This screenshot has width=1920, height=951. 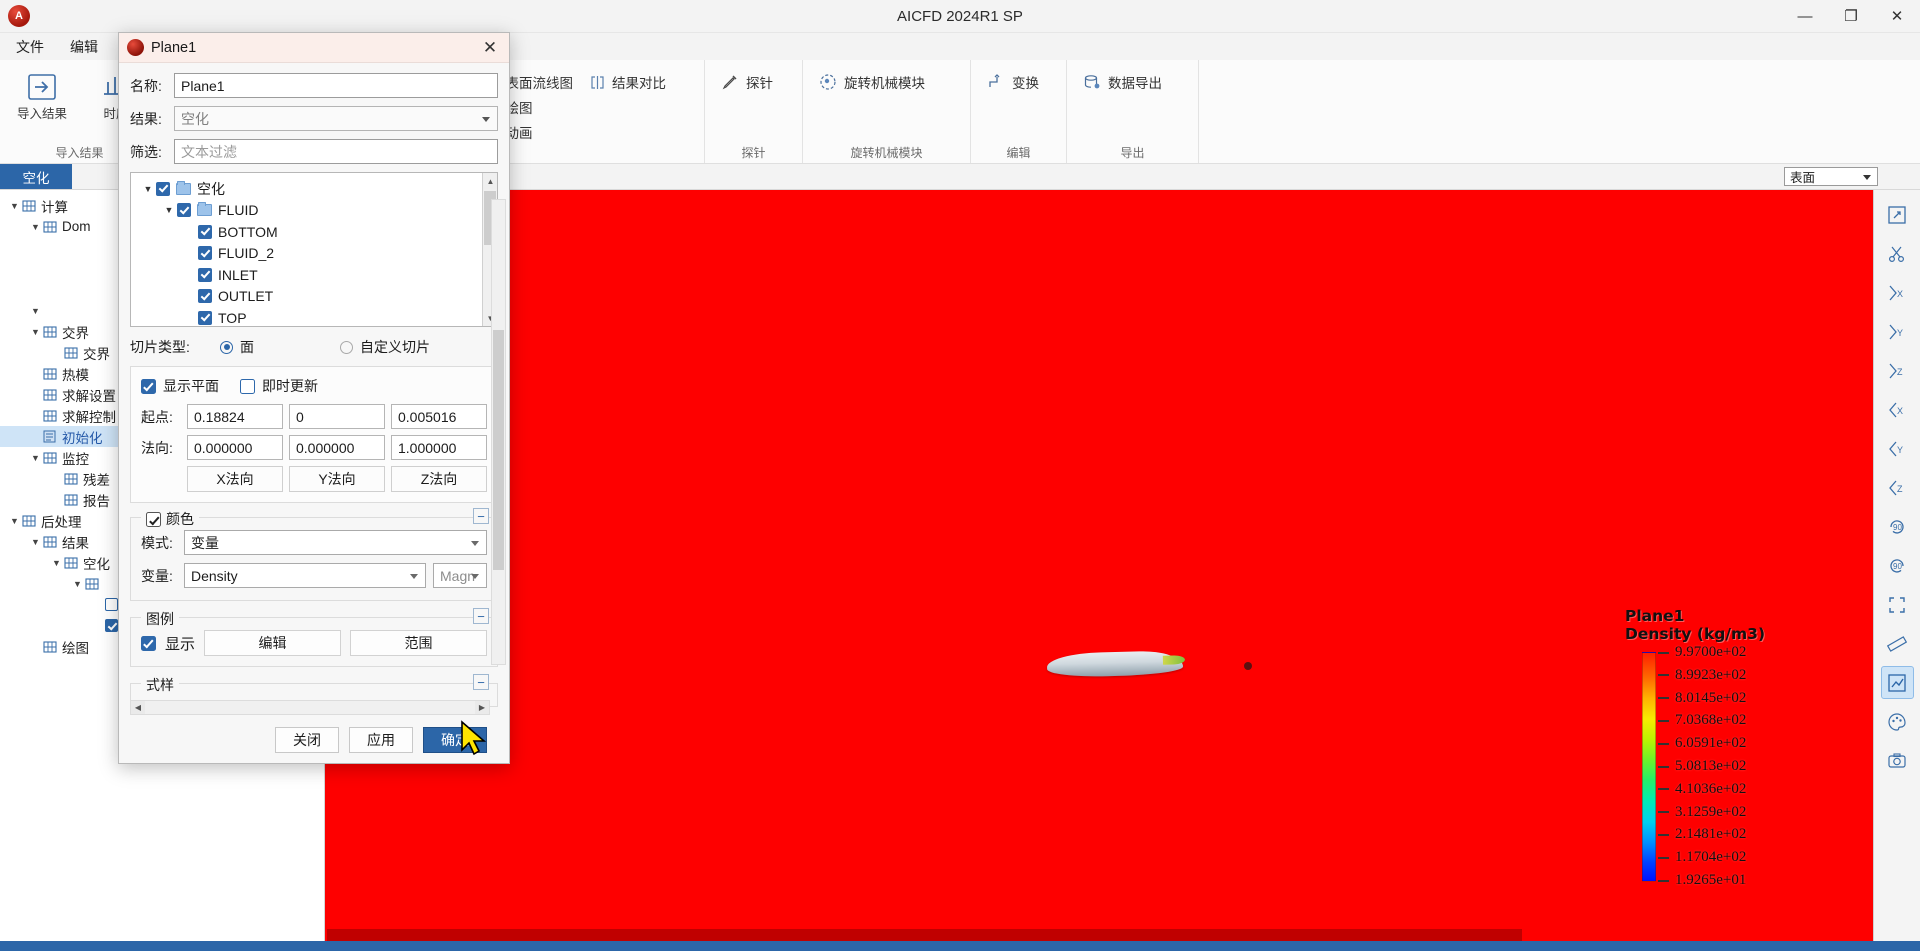 What do you see at coordinates (235, 479) in the screenshot?
I see `x-normal-button: X法向` at bounding box center [235, 479].